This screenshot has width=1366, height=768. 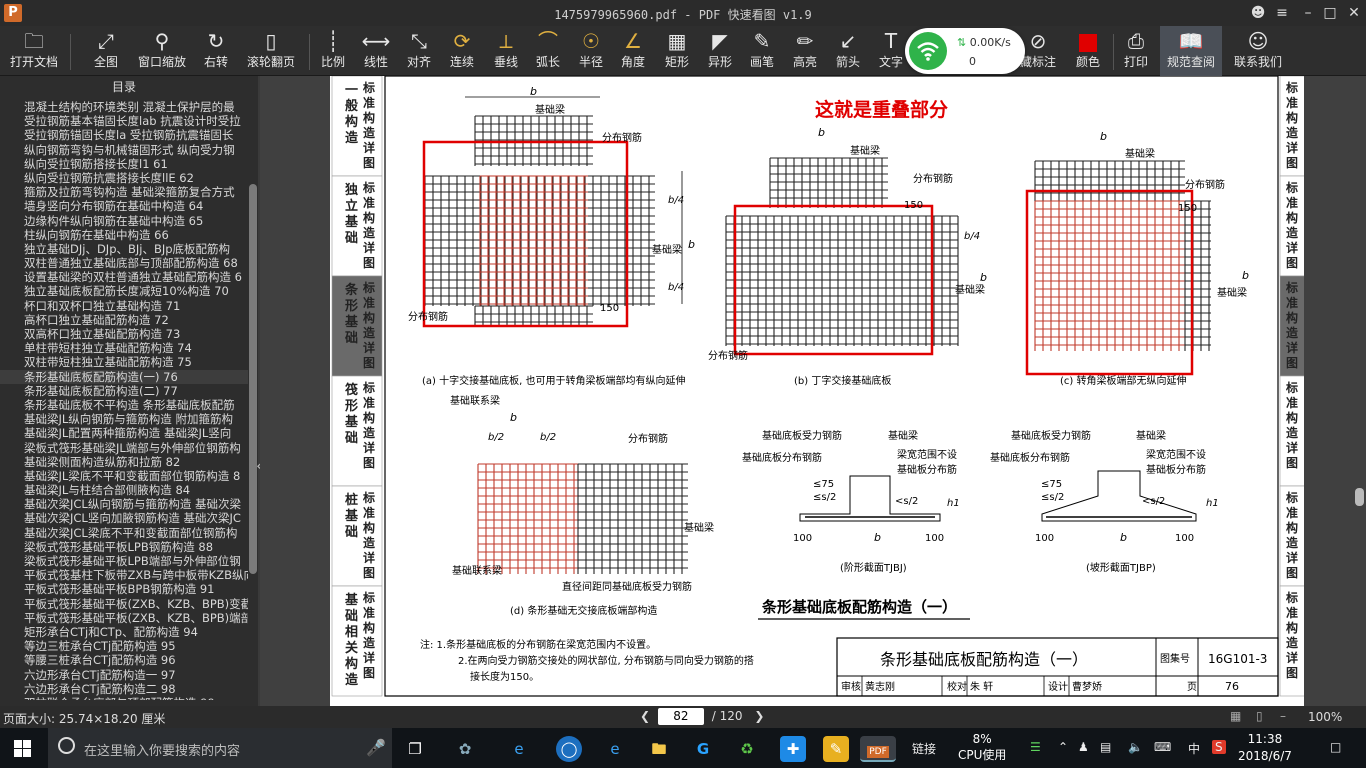 I want to click on document-scrollbar, so click(x=1359, y=497).